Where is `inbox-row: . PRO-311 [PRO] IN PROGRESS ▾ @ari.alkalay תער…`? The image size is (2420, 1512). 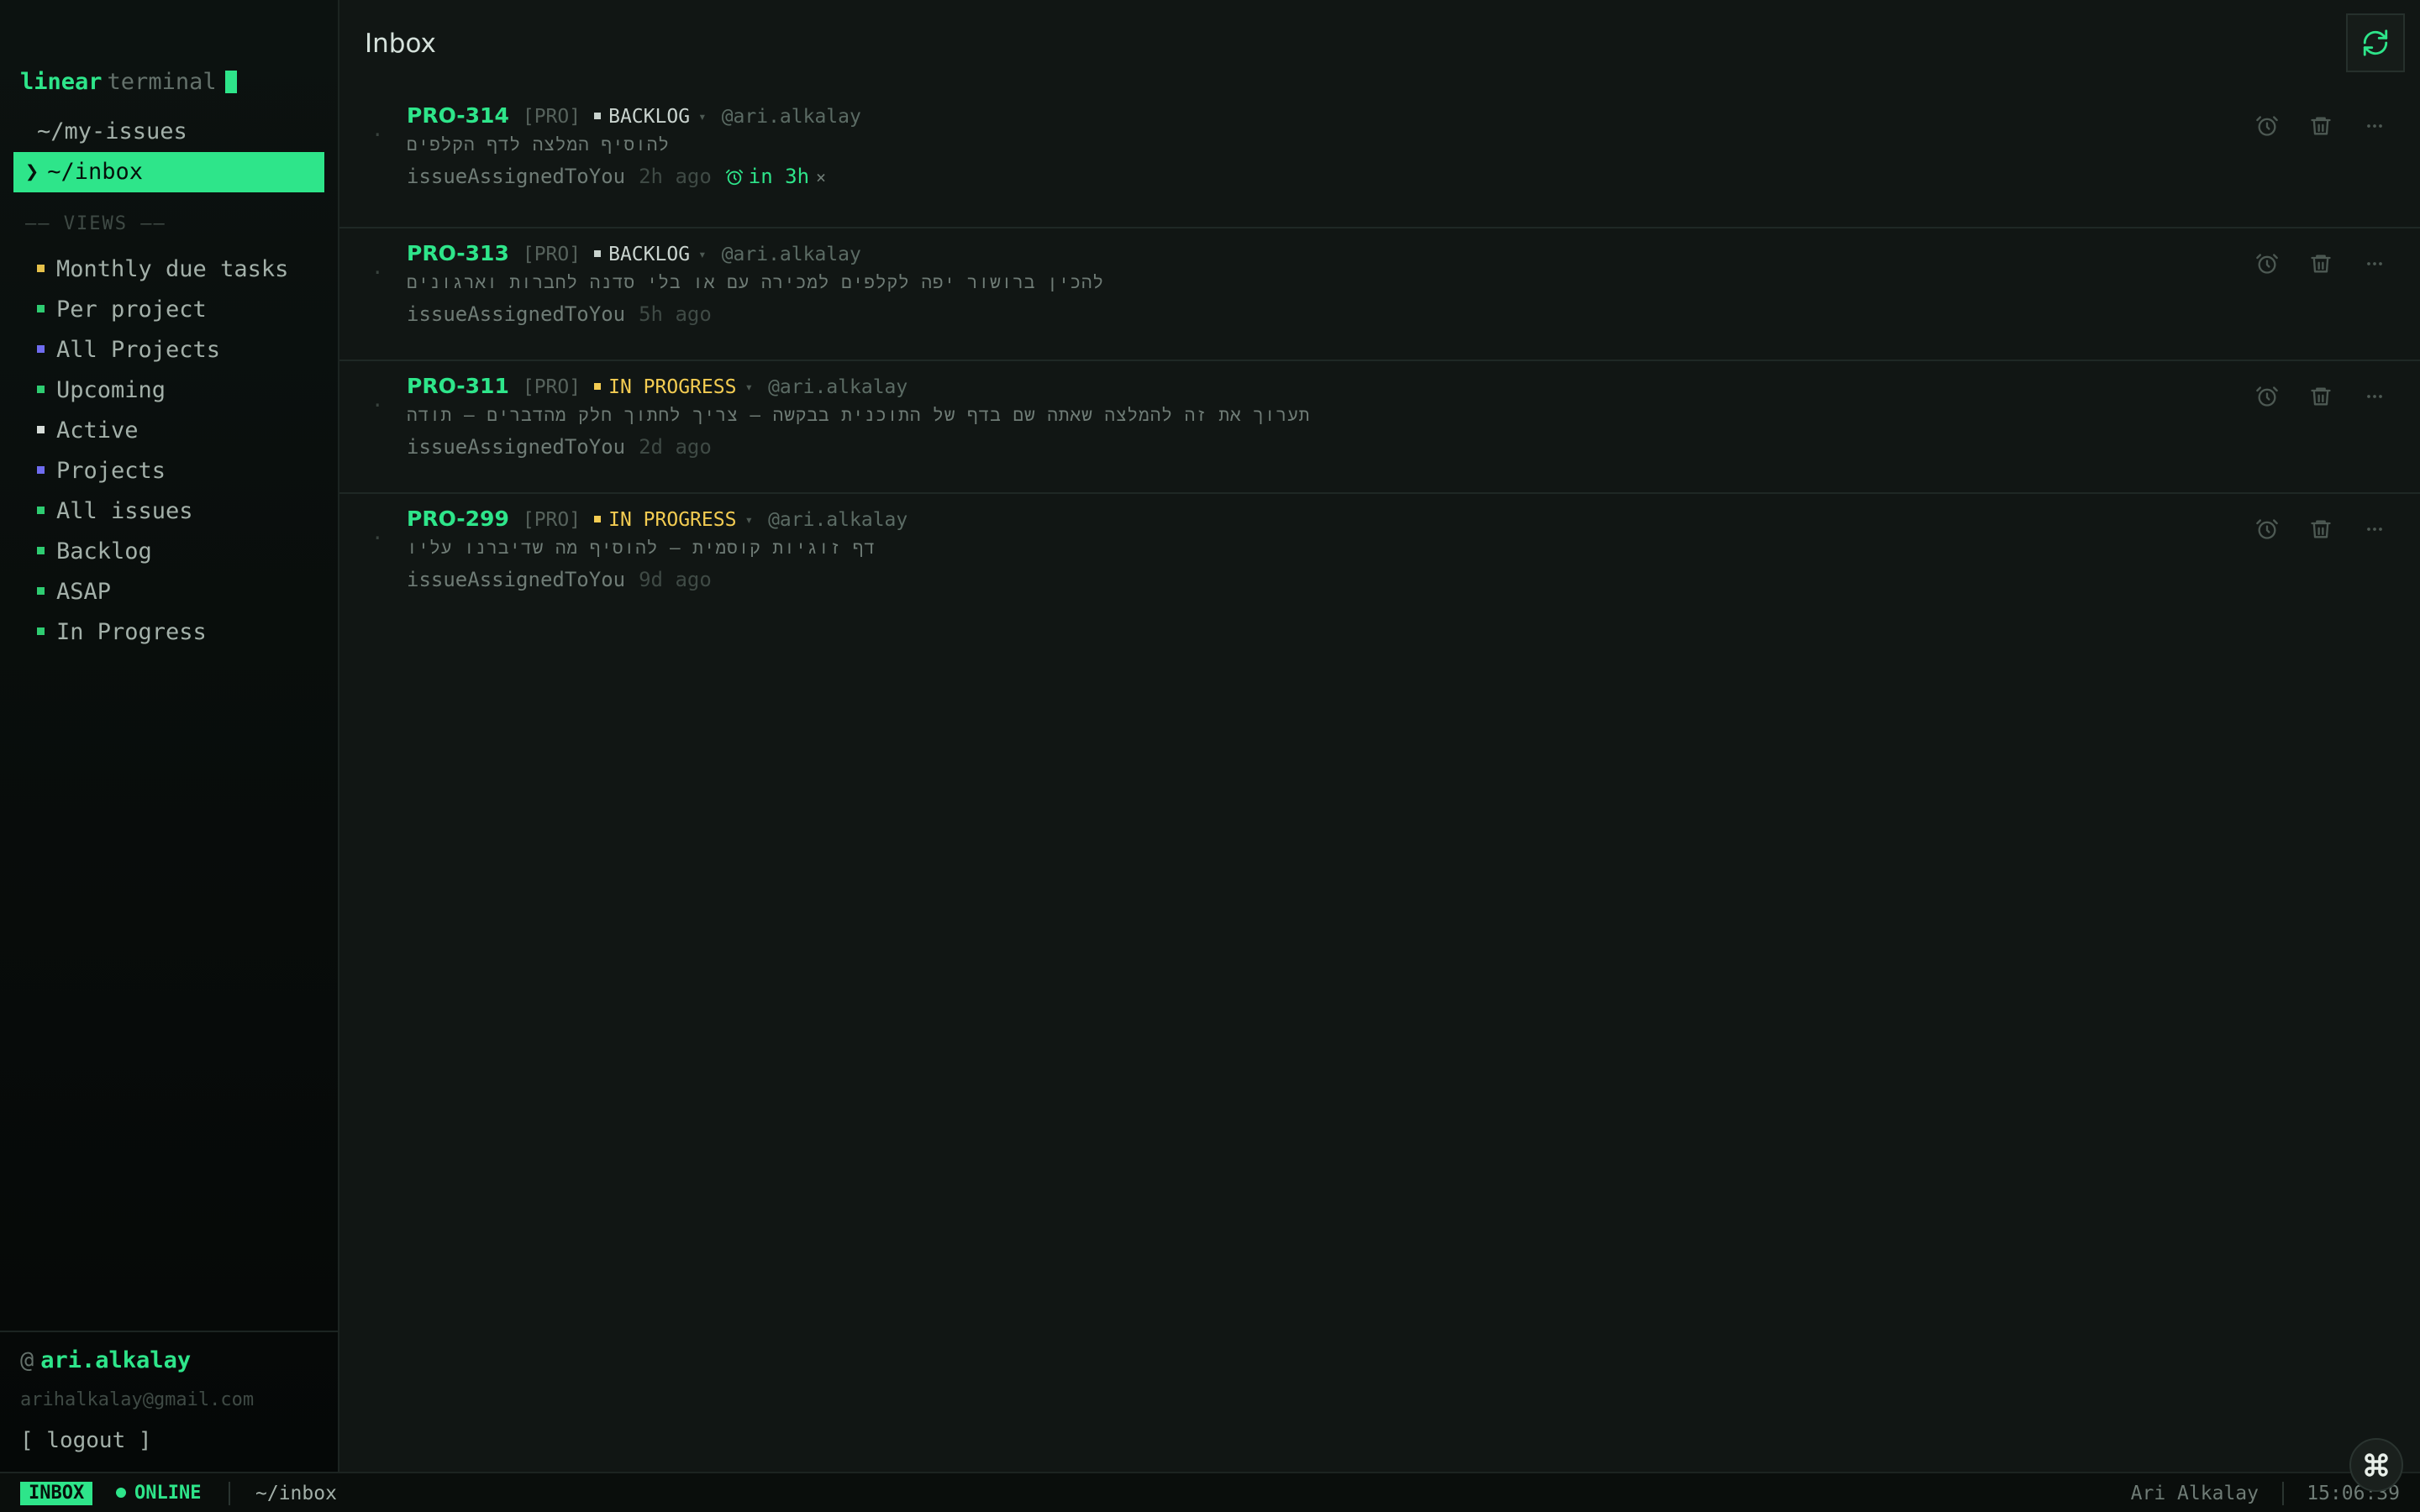
inbox-row: . PRO-311 [PRO] IN PROGRESS ▾ @ari.alkalay תער… is located at coordinates (1379, 432).